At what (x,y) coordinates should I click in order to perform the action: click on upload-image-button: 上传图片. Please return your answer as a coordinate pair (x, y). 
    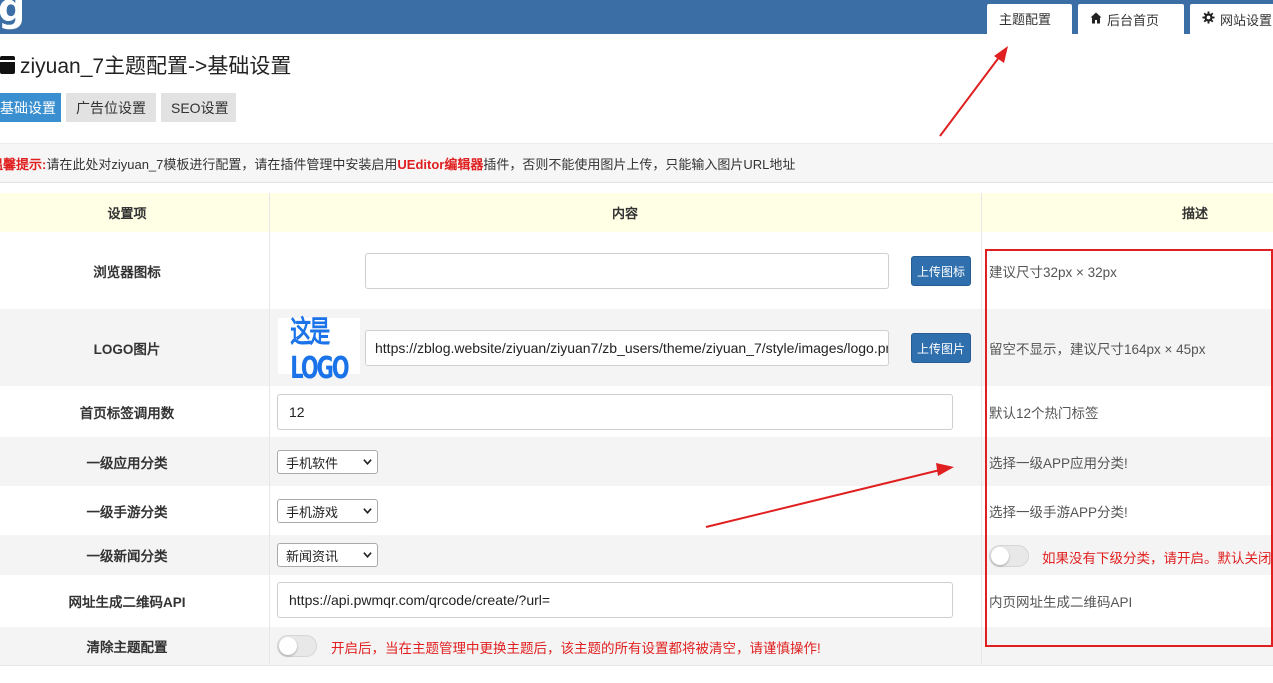
    Looking at the image, I should click on (941, 348).